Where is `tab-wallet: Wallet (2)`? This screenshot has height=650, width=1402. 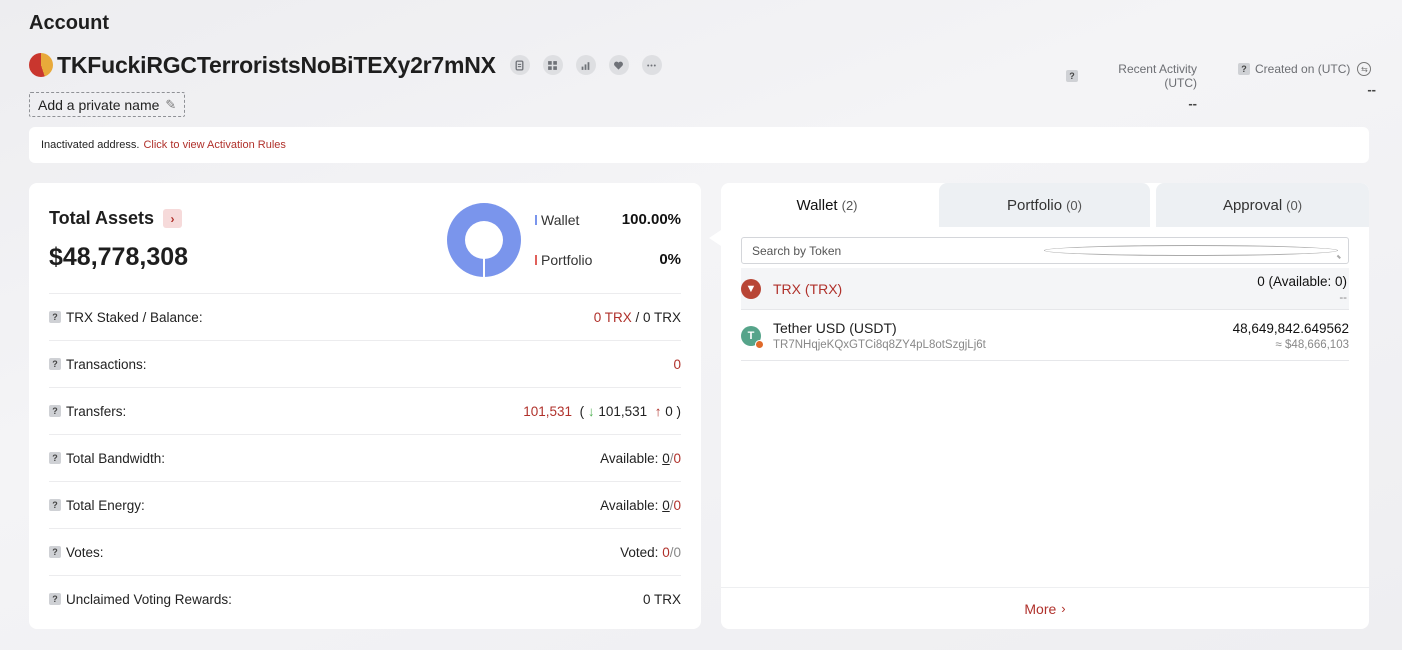 tab-wallet: Wallet (2) is located at coordinates (827, 205).